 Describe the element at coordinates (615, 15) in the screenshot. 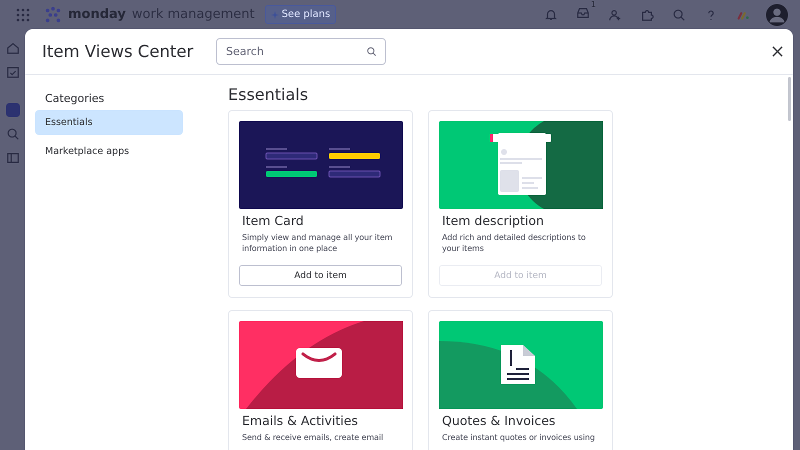

I see `invite-person-icon` at that location.